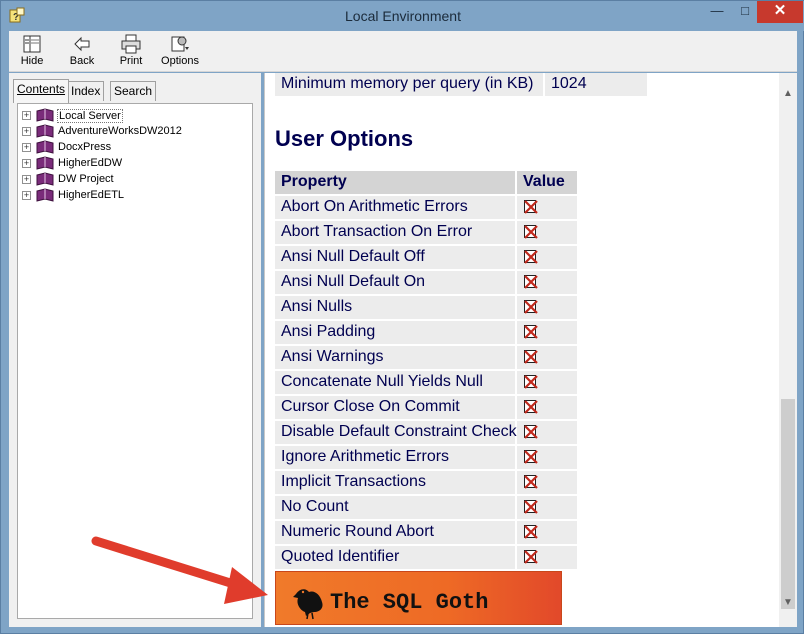 This screenshot has width=804, height=634. I want to click on title-bar: ? Local Environment — □ ✕, so click(402, 16).